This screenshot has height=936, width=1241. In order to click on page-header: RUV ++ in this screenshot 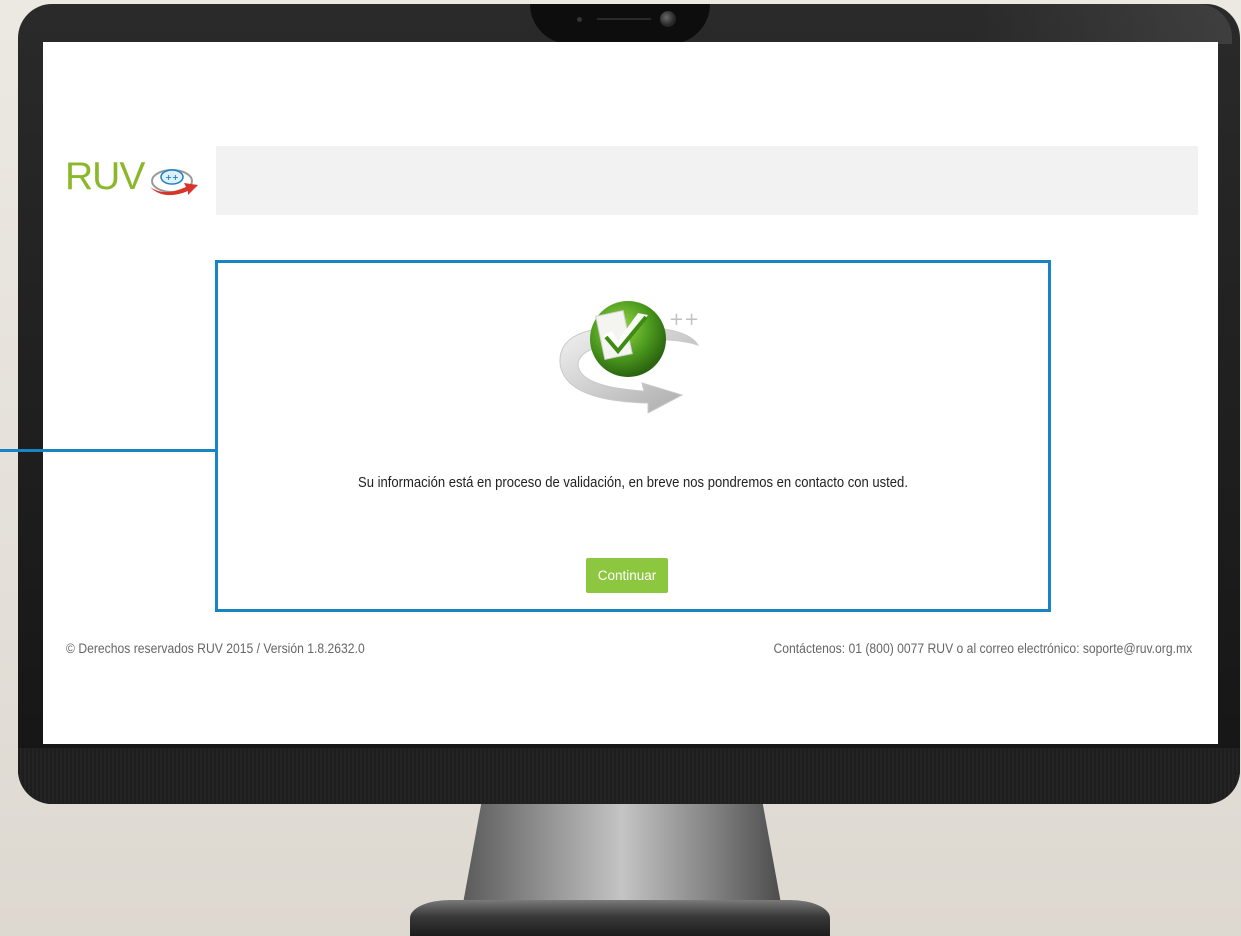, I will do `click(628, 180)`.